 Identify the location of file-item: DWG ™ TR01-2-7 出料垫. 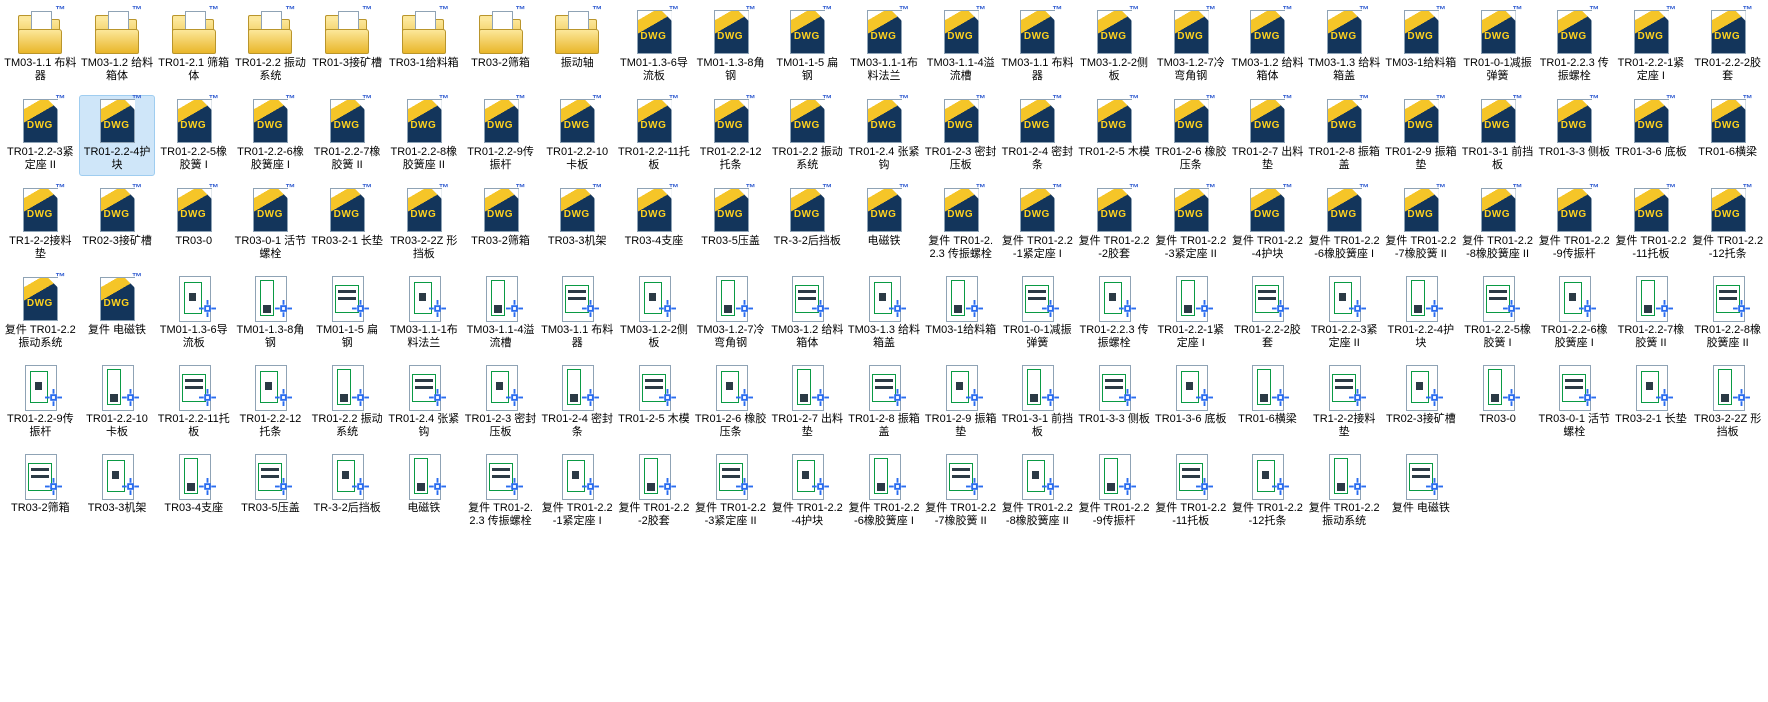
(1267, 135).